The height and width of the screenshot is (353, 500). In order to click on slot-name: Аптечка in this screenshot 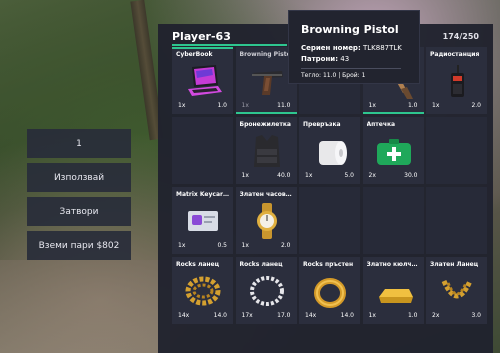, I will do `click(381, 124)`.